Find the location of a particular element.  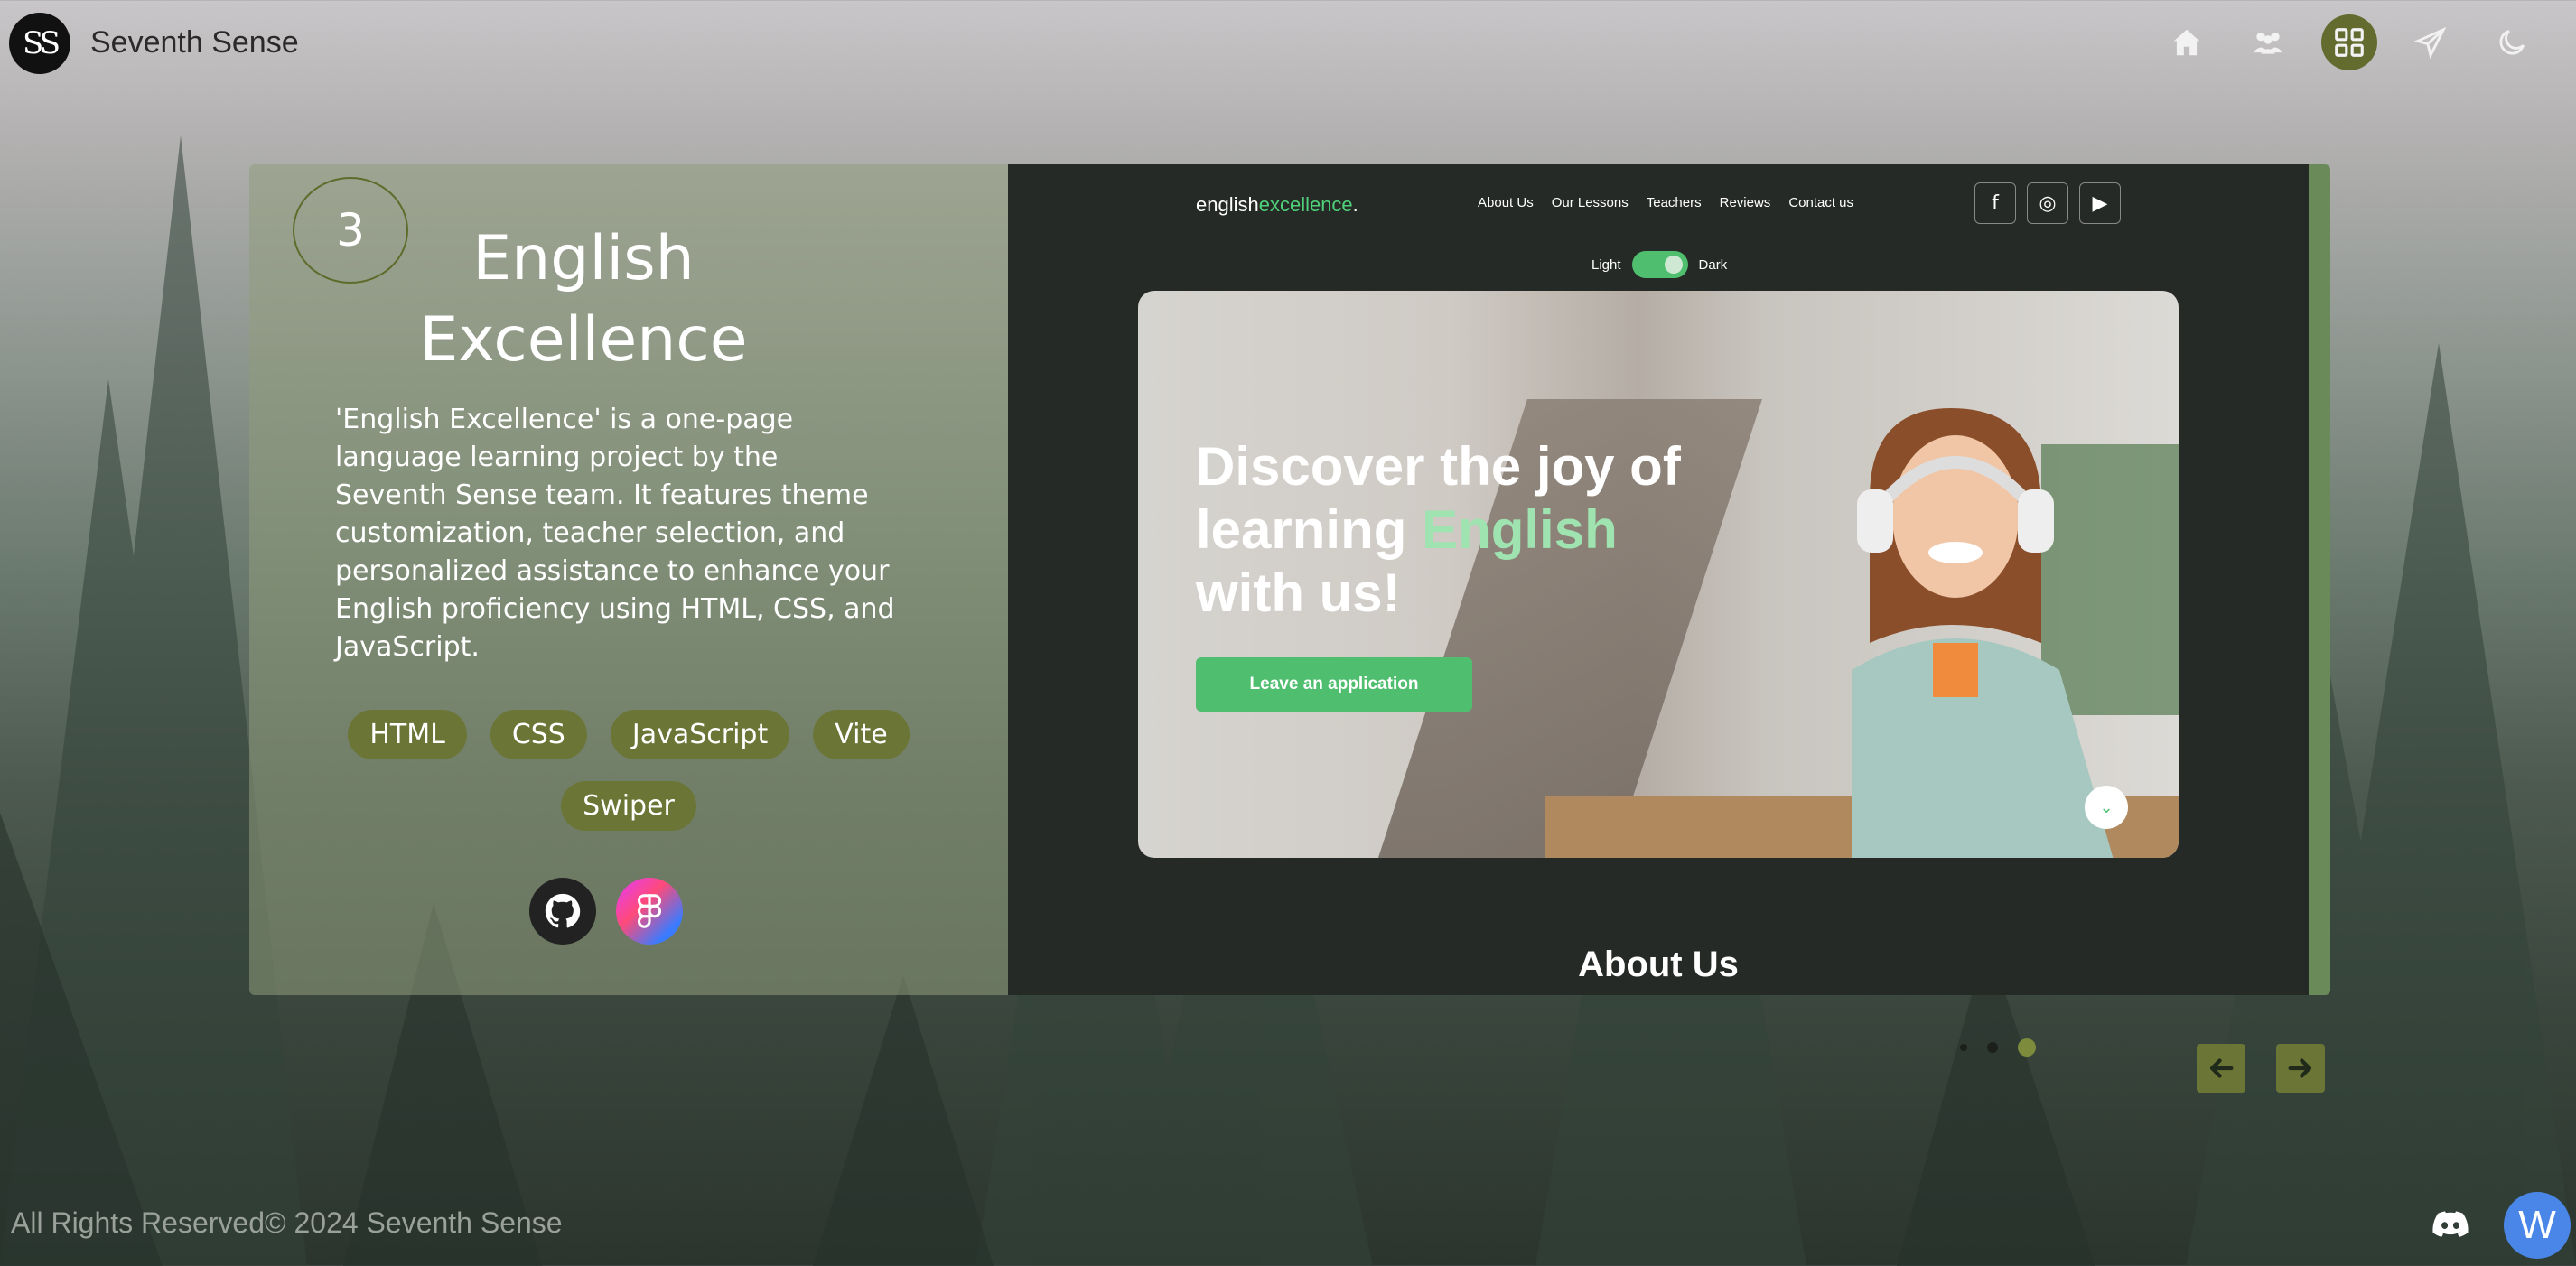

hero-line-1: Discover the joy of is located at coordinates (1438, 467).